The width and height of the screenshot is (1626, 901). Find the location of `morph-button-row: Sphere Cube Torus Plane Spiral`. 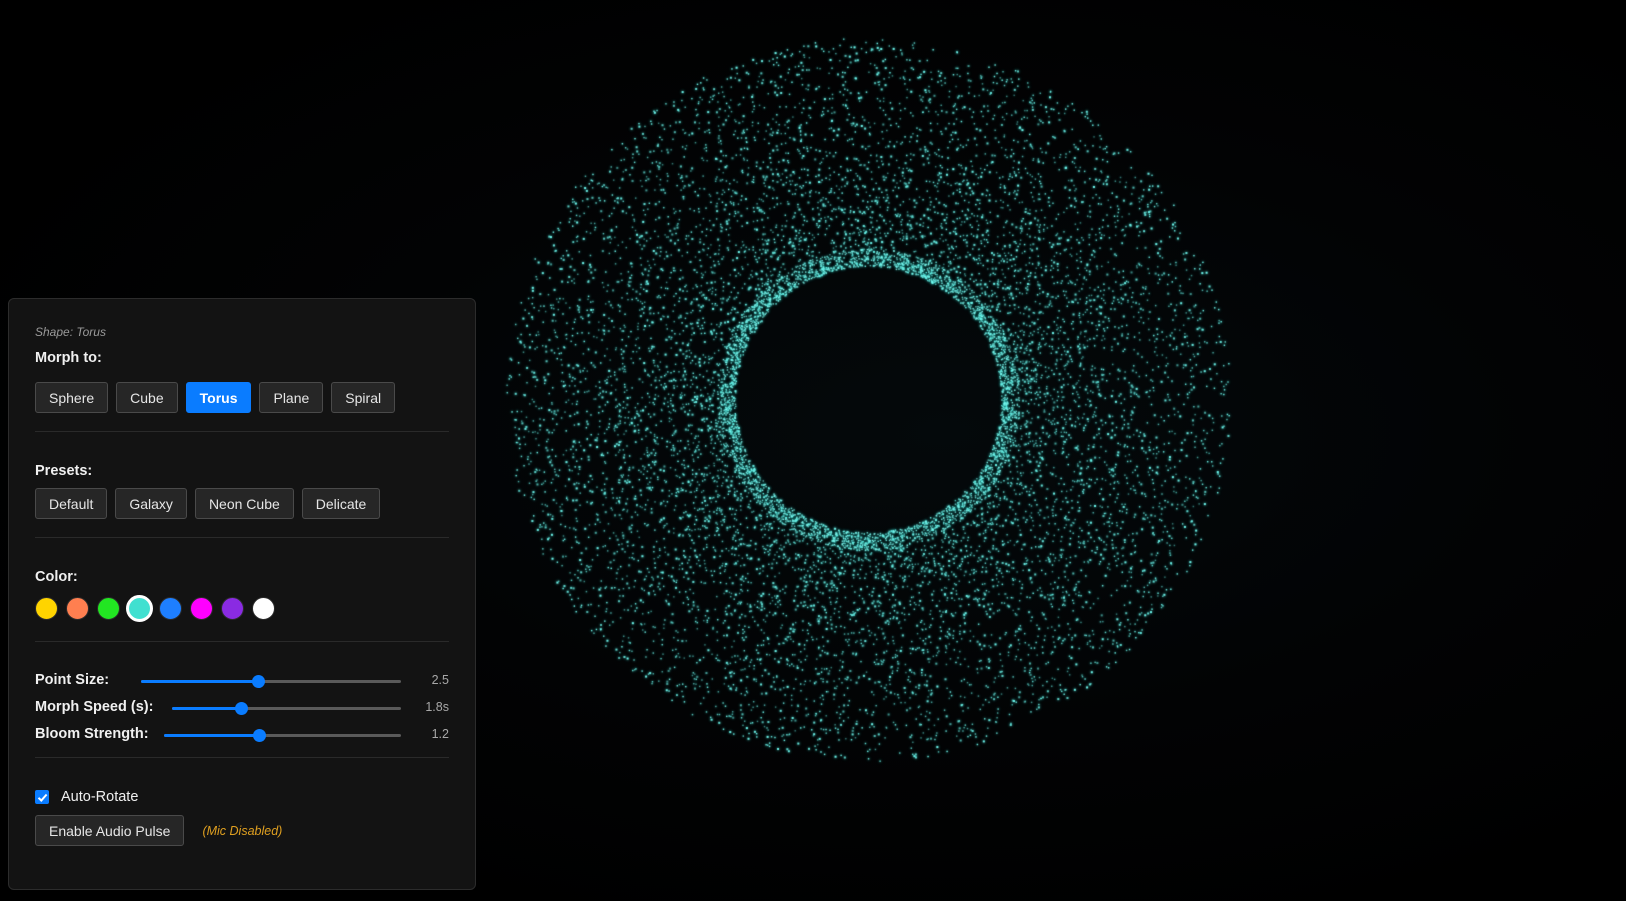

morph-button-row: Sphere Cube Torus Plane Spiral is located at coordinates (215, 397).